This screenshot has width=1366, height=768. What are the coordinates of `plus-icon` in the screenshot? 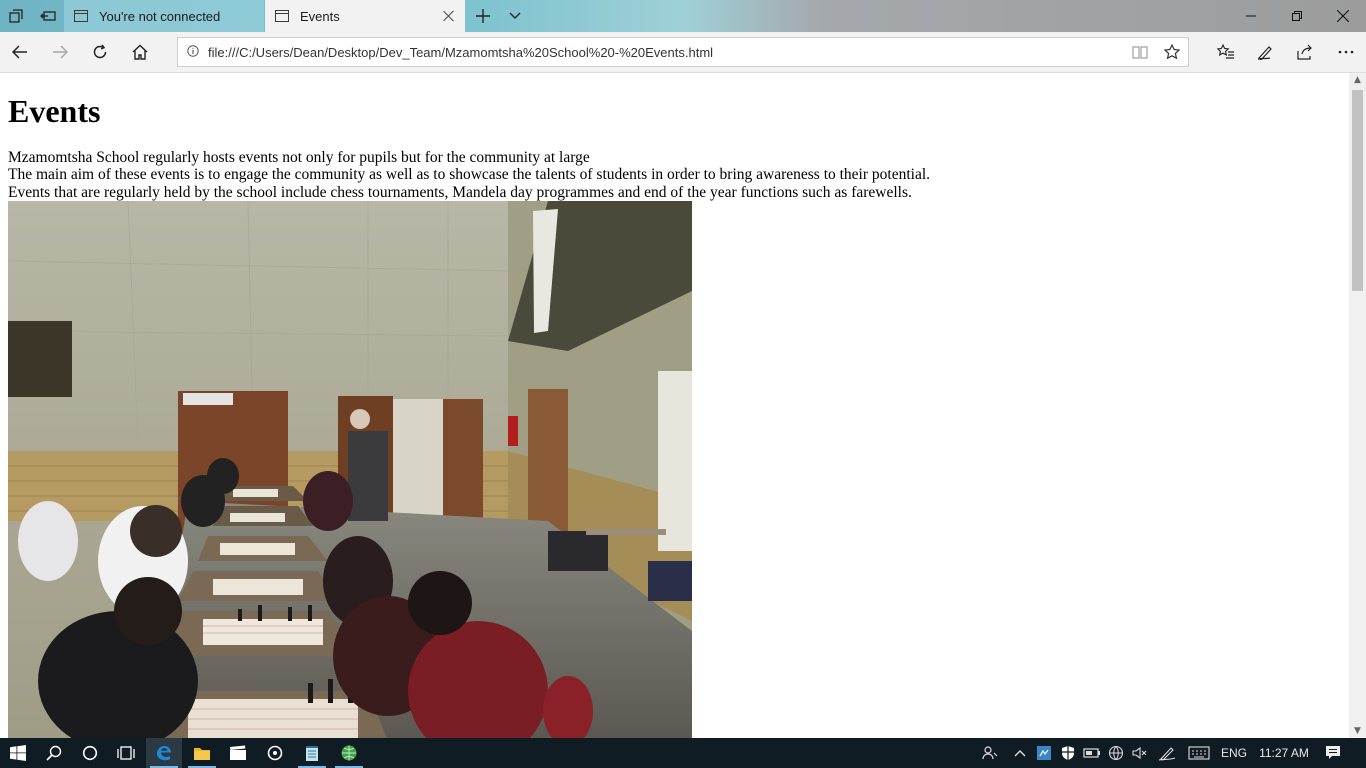 It's located at (483, 16).